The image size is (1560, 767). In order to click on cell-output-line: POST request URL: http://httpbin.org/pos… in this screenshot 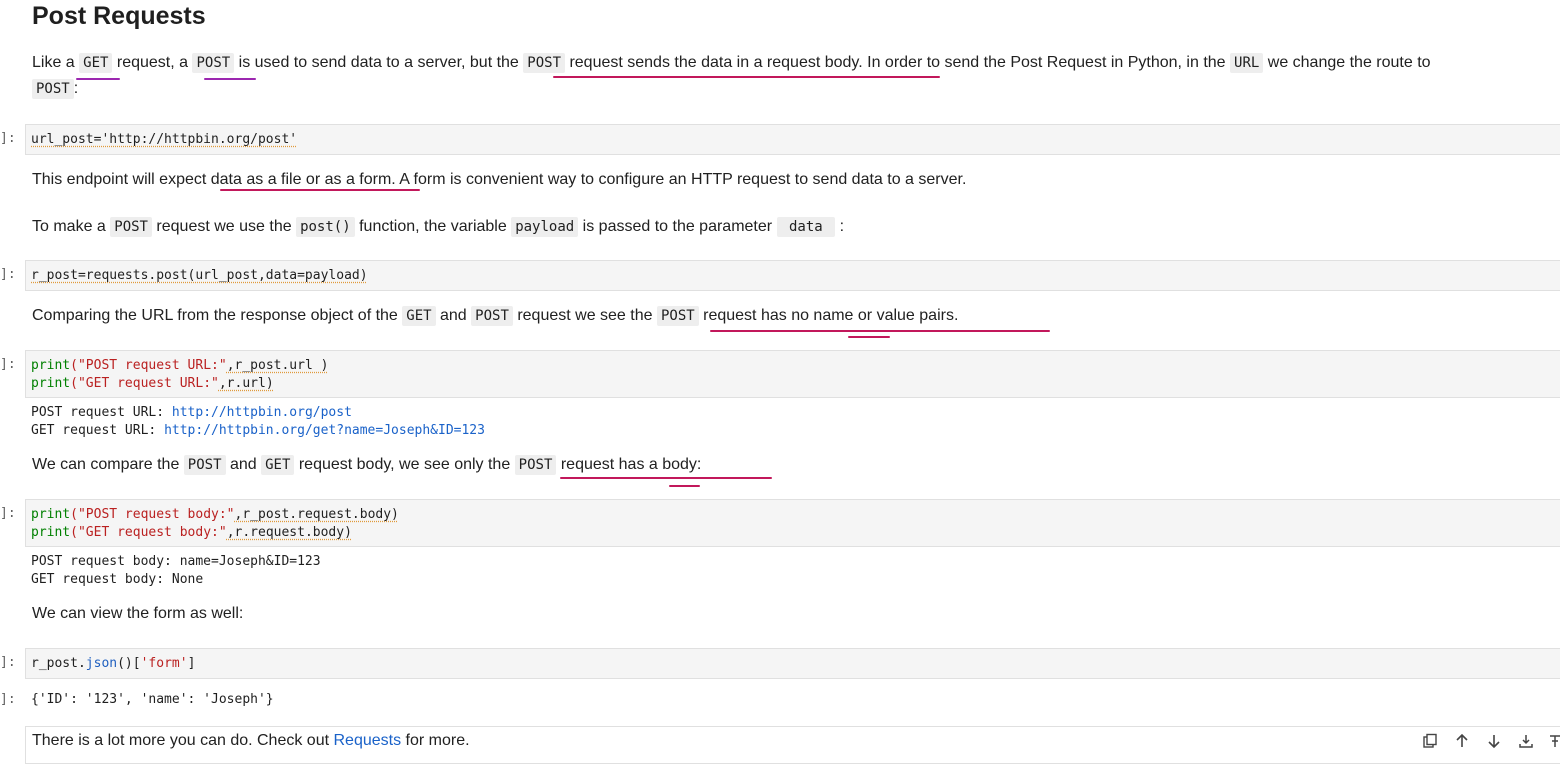, I will do `click(191, 412)`.